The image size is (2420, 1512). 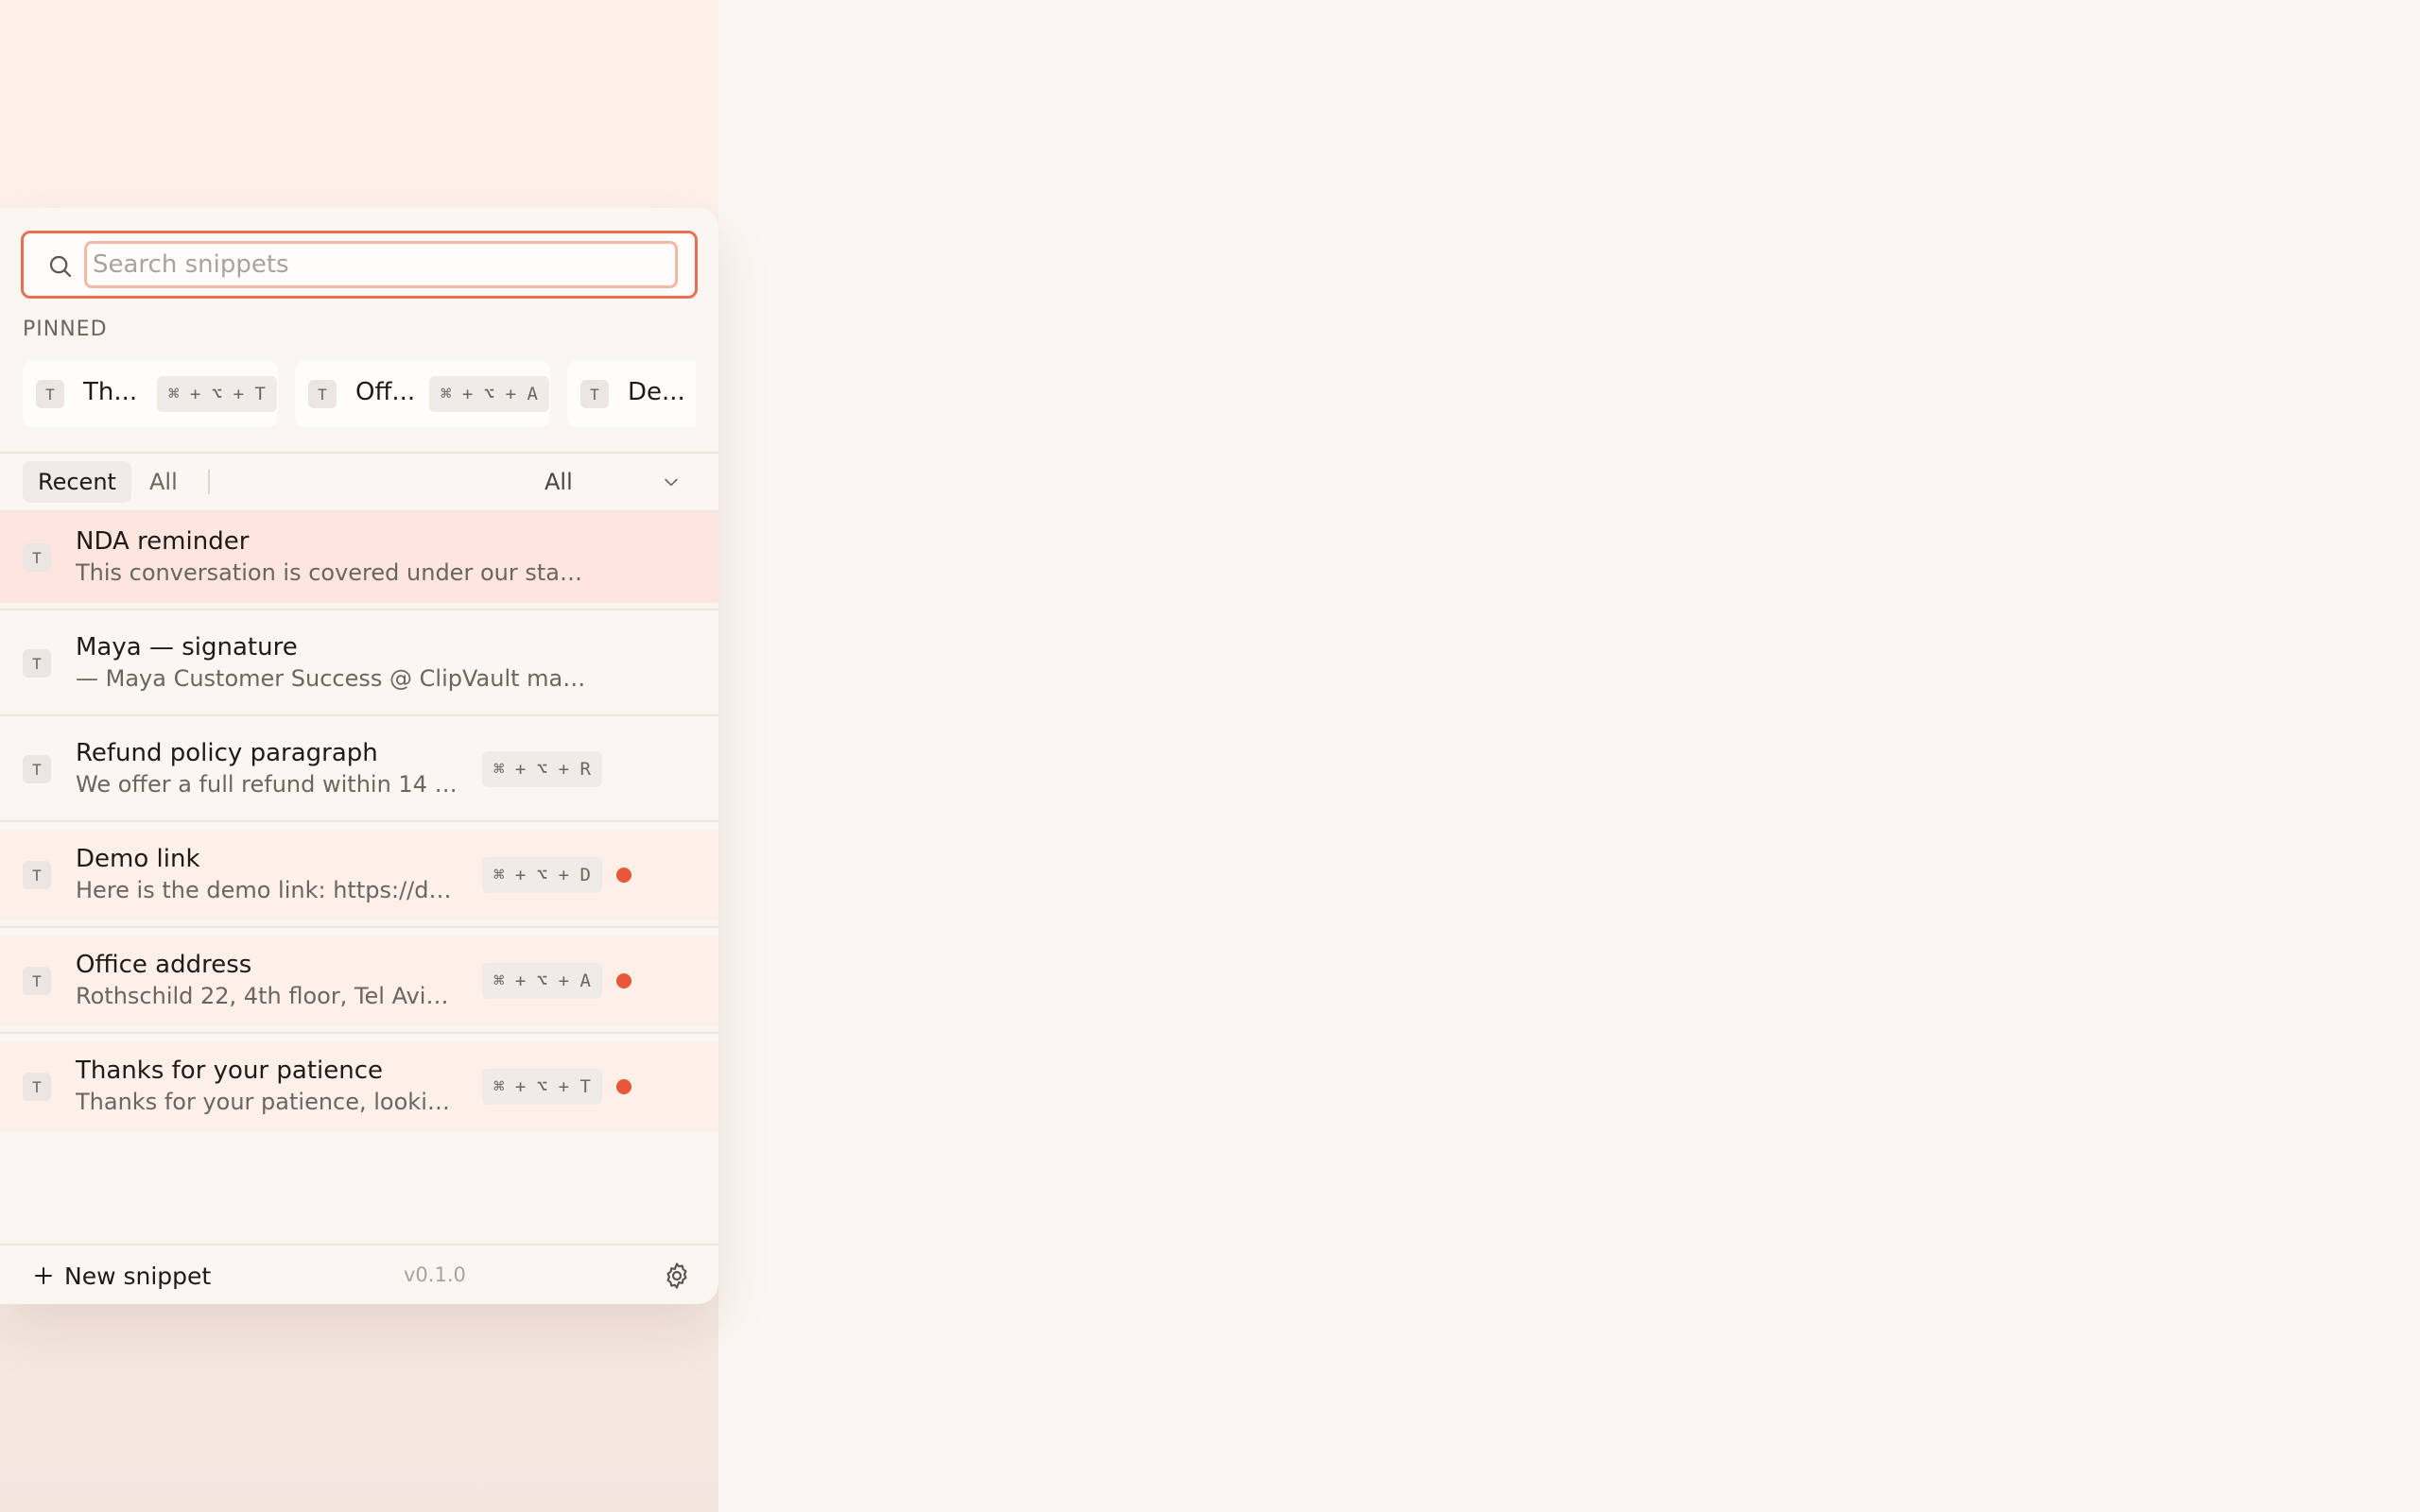 I want to click on new-snippet-button: New snippet, so click(x=122, y=1276).